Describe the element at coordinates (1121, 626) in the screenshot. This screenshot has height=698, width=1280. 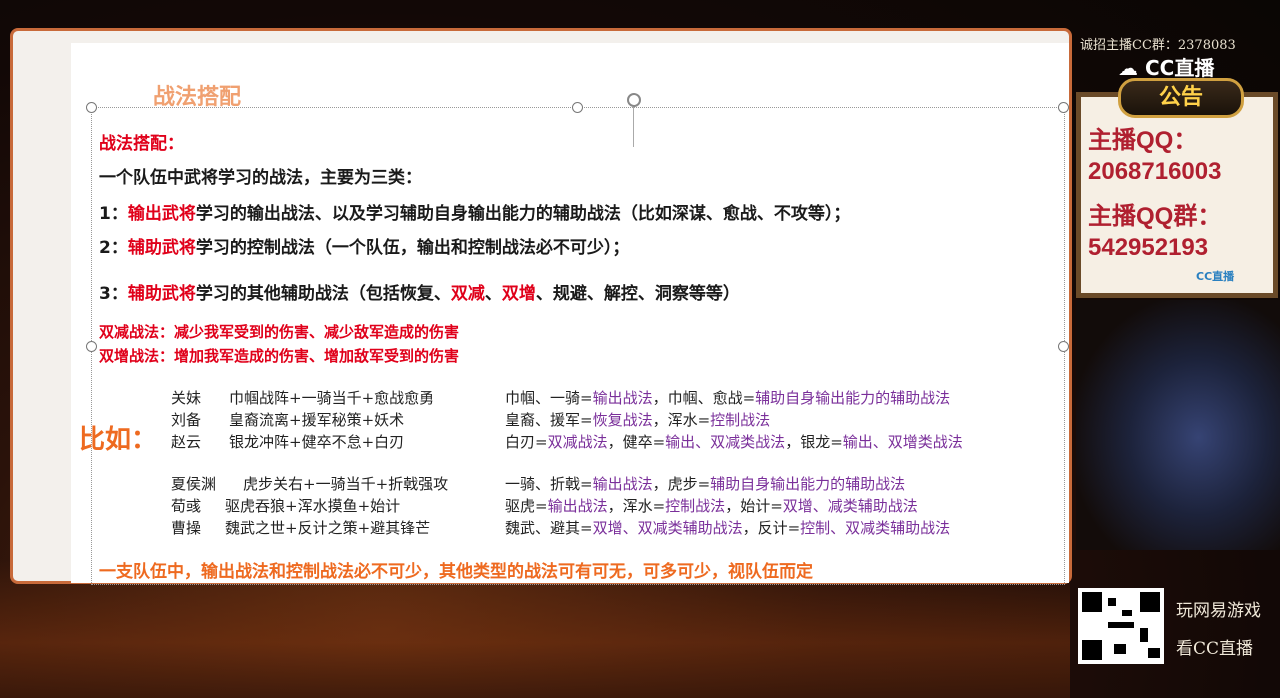
I see `qr-code-icon` at that location.